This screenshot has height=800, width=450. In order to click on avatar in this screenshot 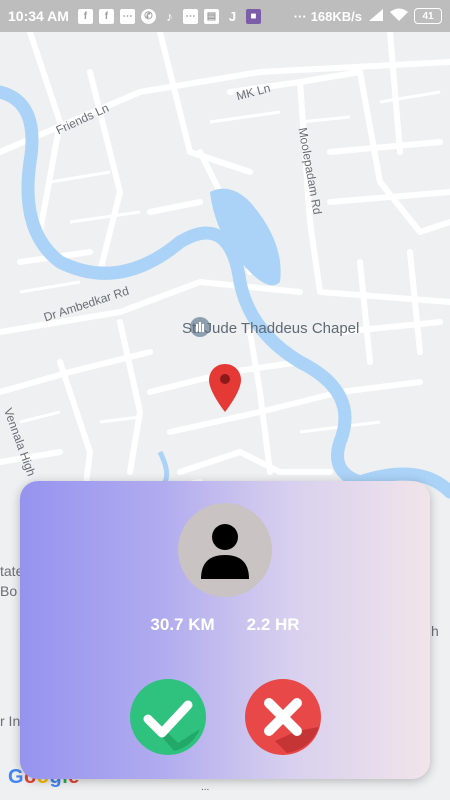, I will do `click(225, 550)`.